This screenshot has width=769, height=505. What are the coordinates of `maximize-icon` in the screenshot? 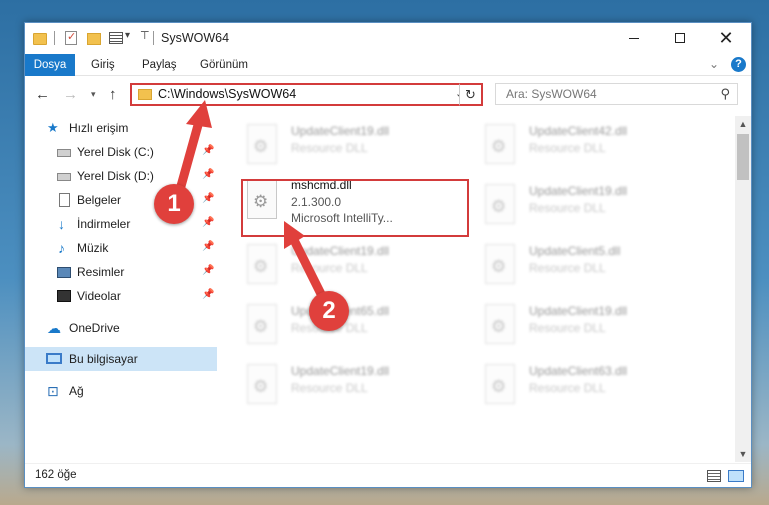 It's located at (680, 38).